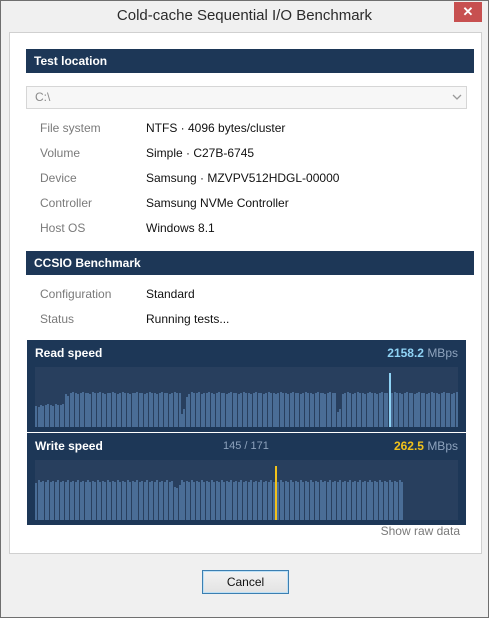 The image size is (489, 618). Describe the element at coordinates (57, 319) in the screenshot. I see `info-label: Status` at that location.